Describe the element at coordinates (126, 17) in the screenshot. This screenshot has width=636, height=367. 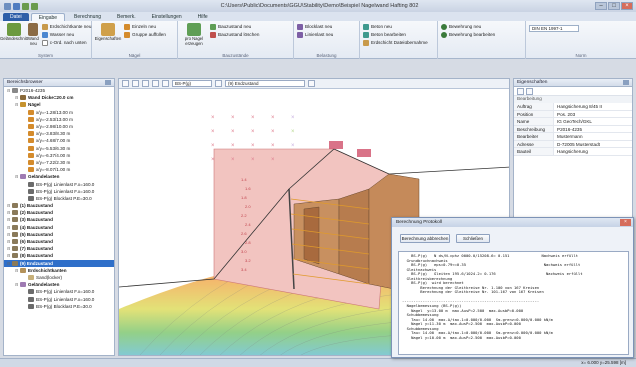
I see `tab-bemerk: Bemerk.` at that location.